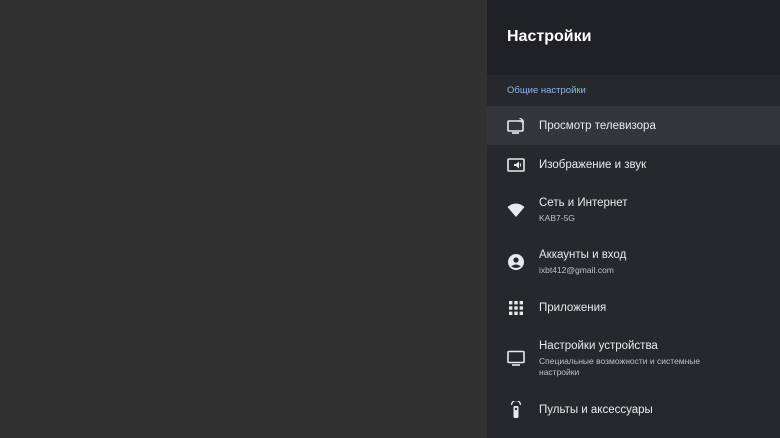 This screenshot has height=438, width=780. I want to click on item-label: Сеть и Интернет, so click(583, 202).